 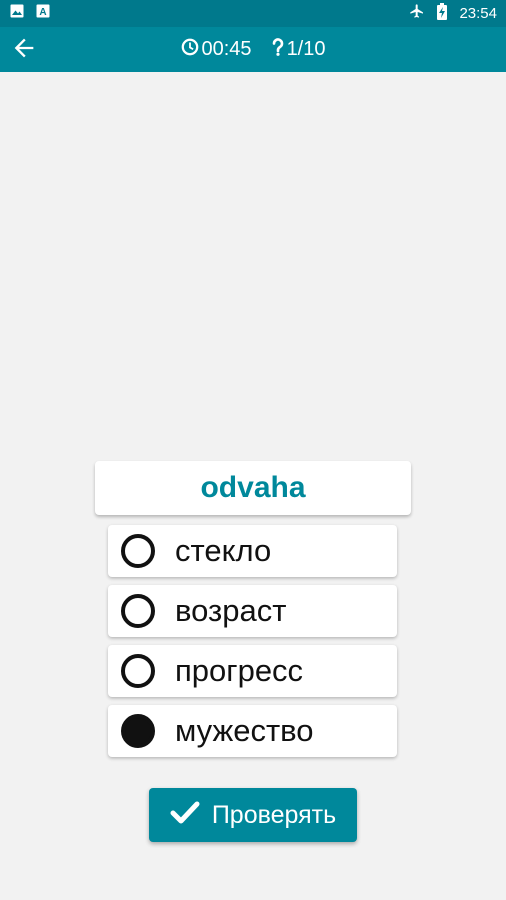 I want to click on answer-option-4: мужество, so click(x=252, y=731).